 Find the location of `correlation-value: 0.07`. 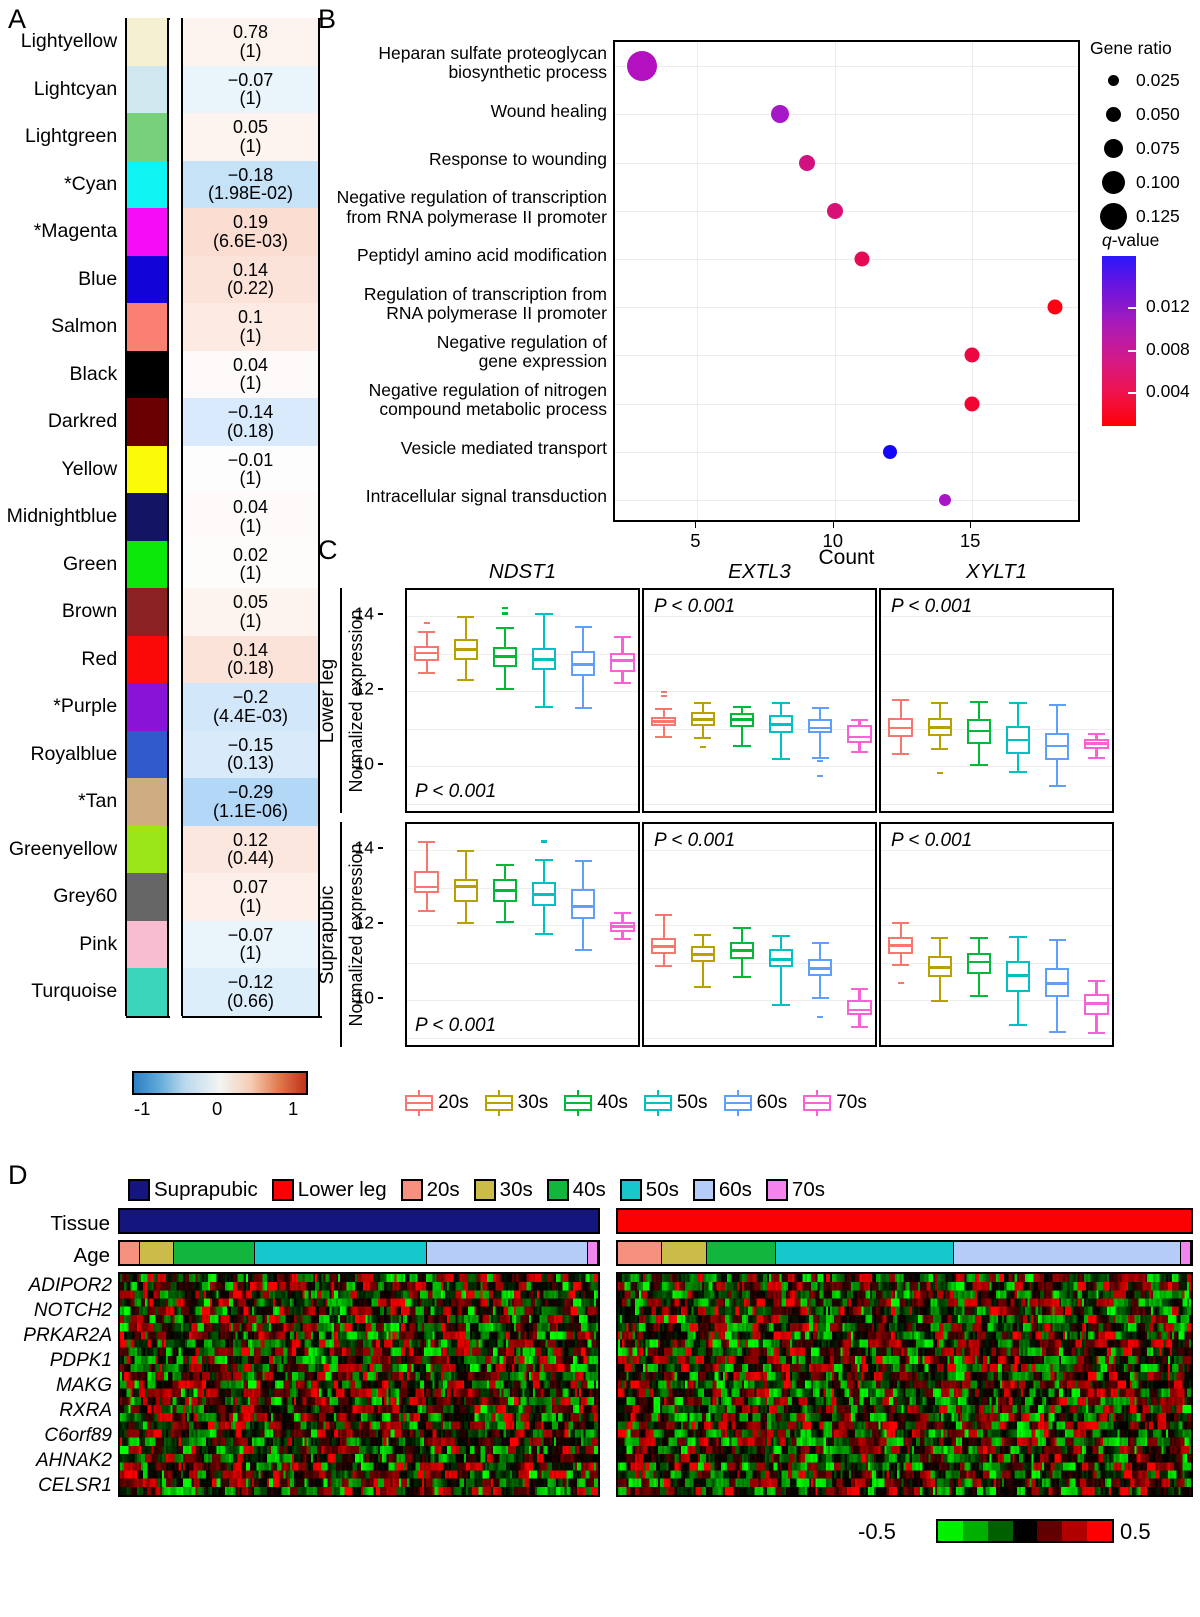

correlation-value: 0.07 is located at coordinates (250, 887).